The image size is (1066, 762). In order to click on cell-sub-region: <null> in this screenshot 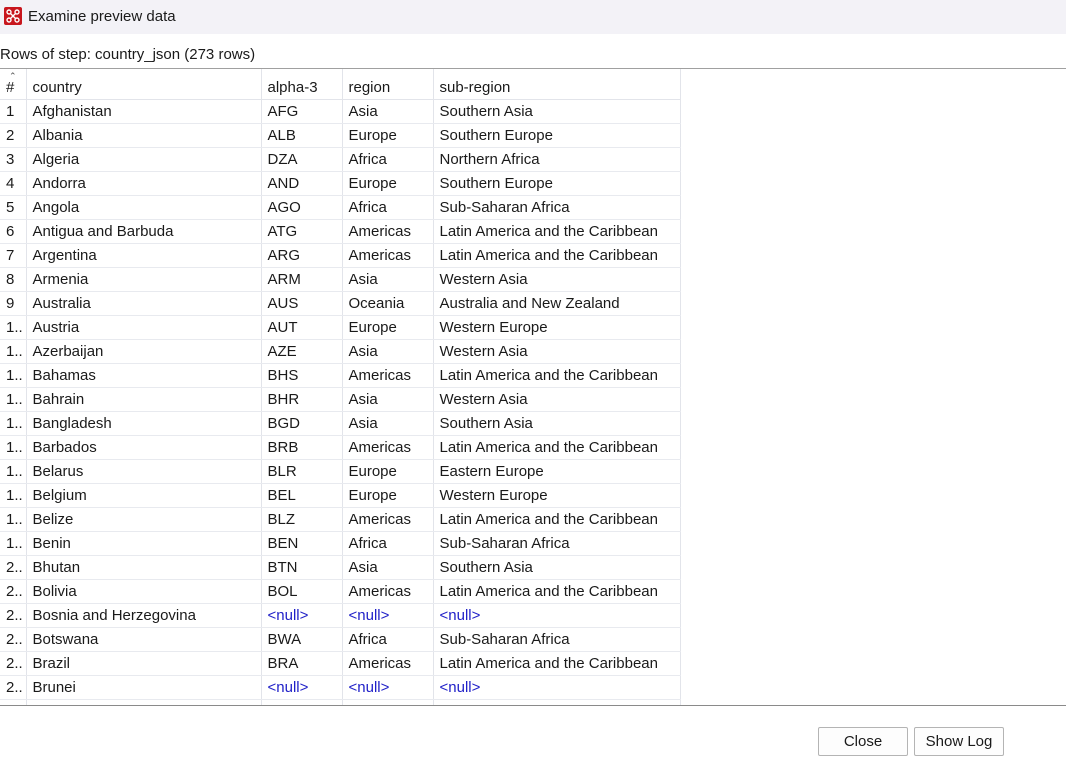, I will do `click(557, 615)`.